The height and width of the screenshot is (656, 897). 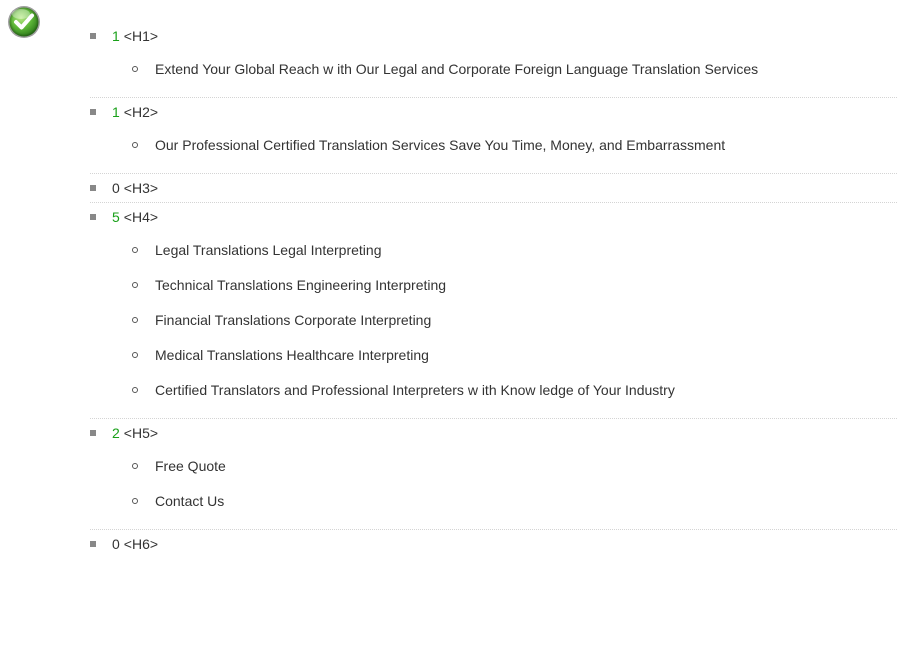 I want to click on heading-text: Free Quote, so click(x=190, y=466).